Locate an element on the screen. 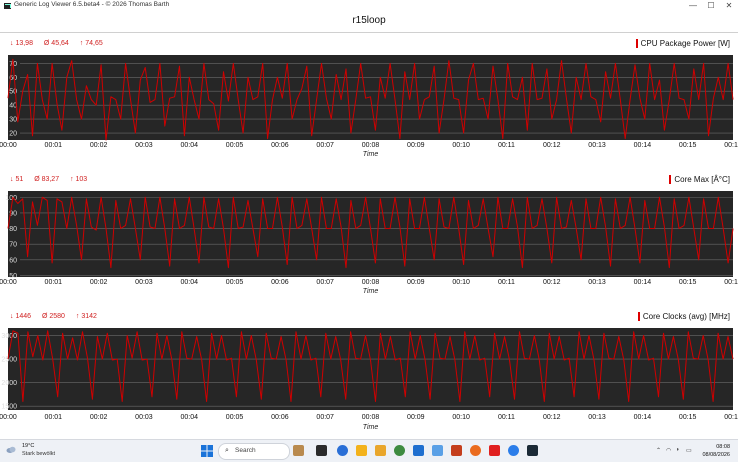 This screenshot has width=738, height=462. mail-icon is located at coordinates (418, 450).